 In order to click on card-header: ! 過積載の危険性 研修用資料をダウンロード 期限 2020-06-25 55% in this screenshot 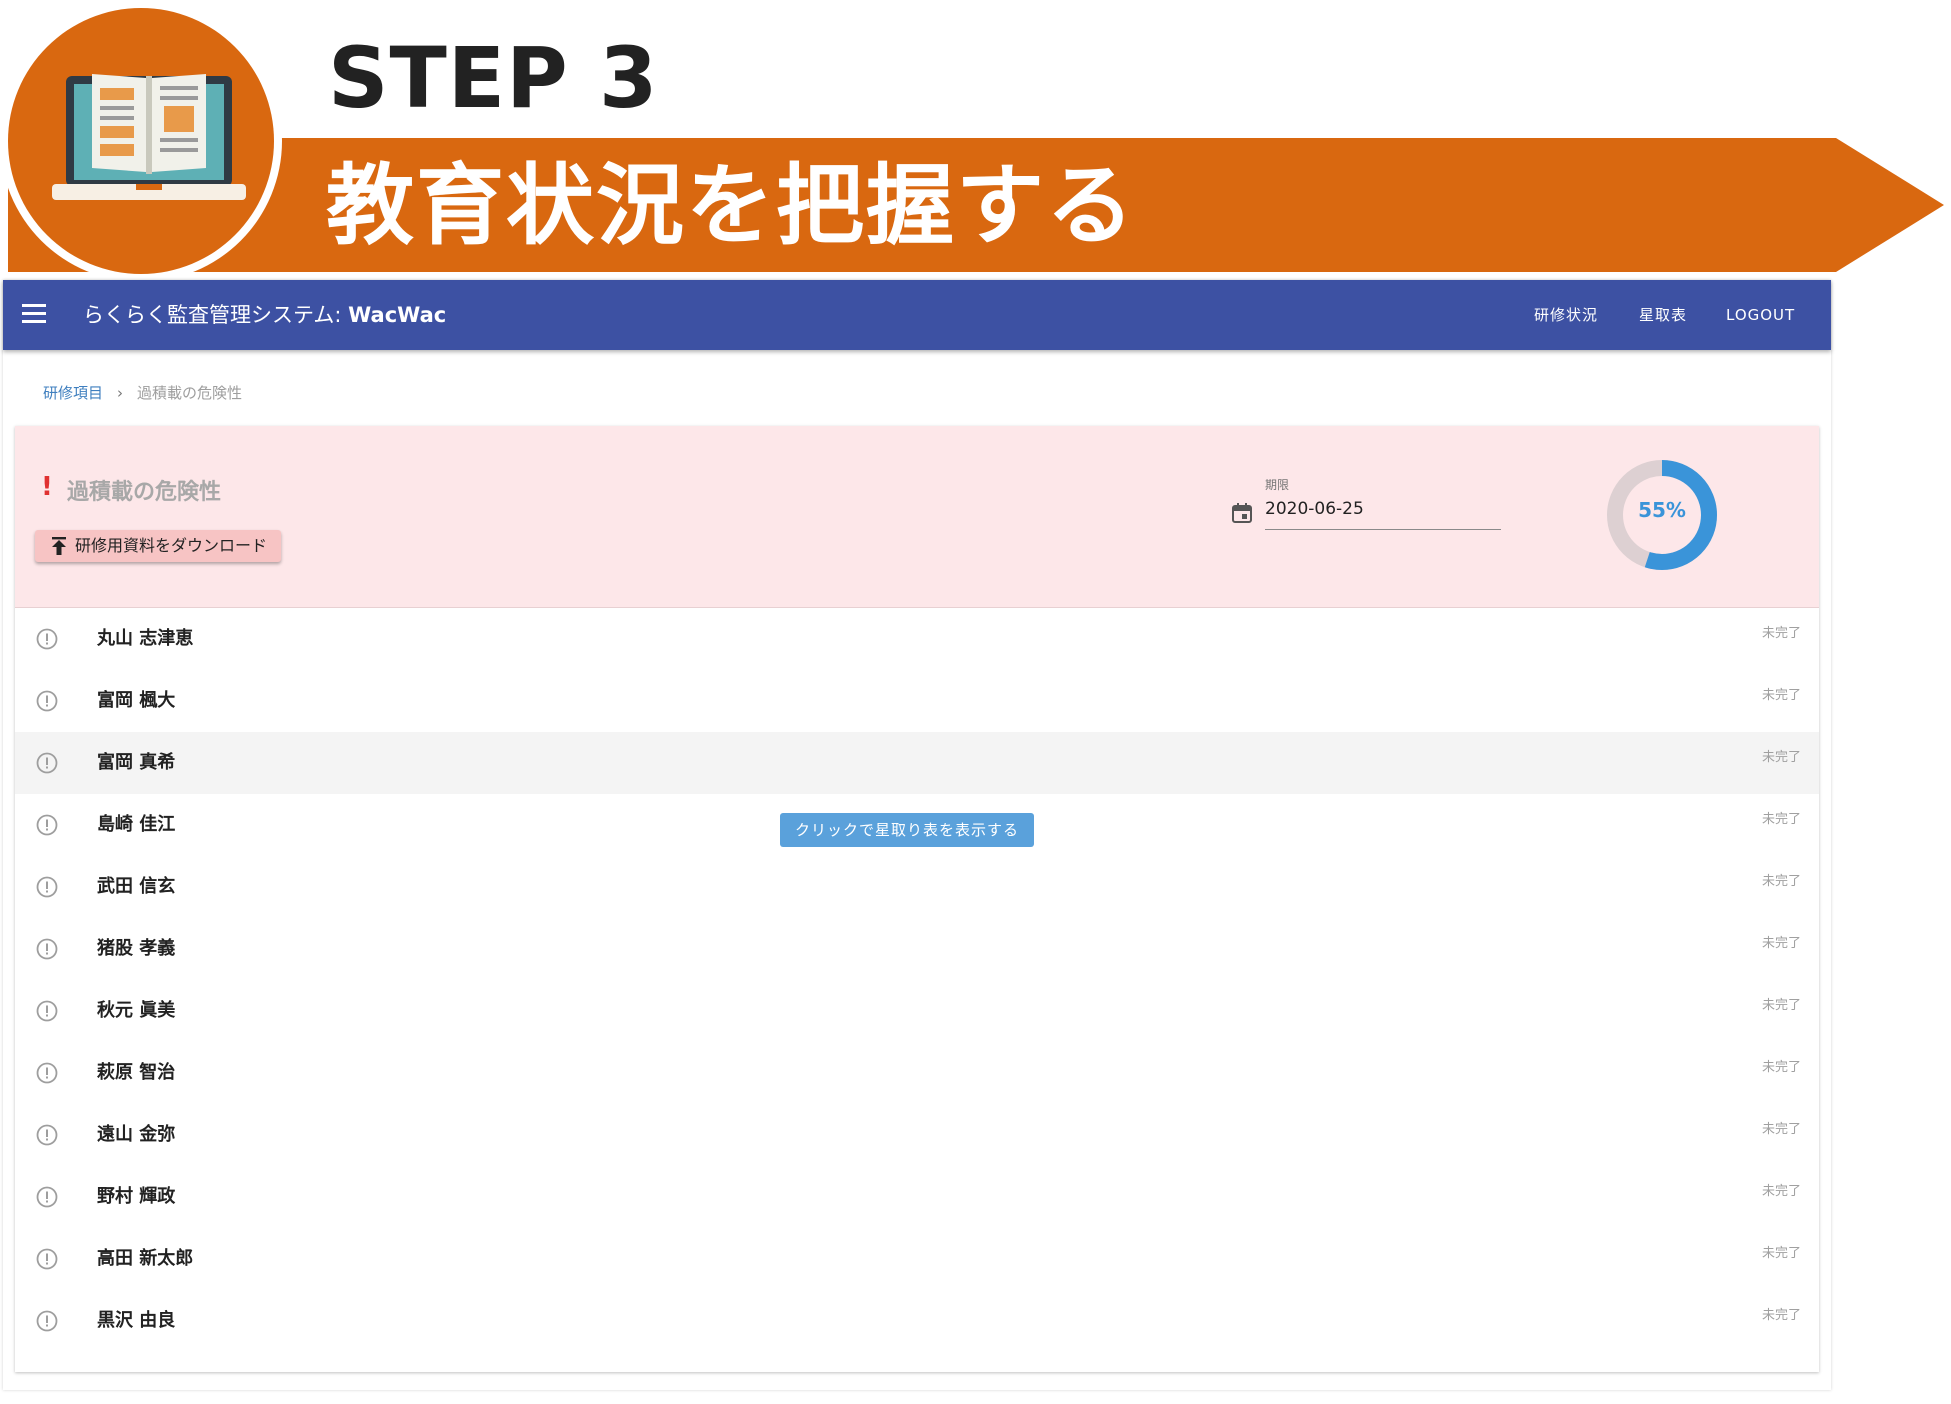, I will do `click(917, 517)`.